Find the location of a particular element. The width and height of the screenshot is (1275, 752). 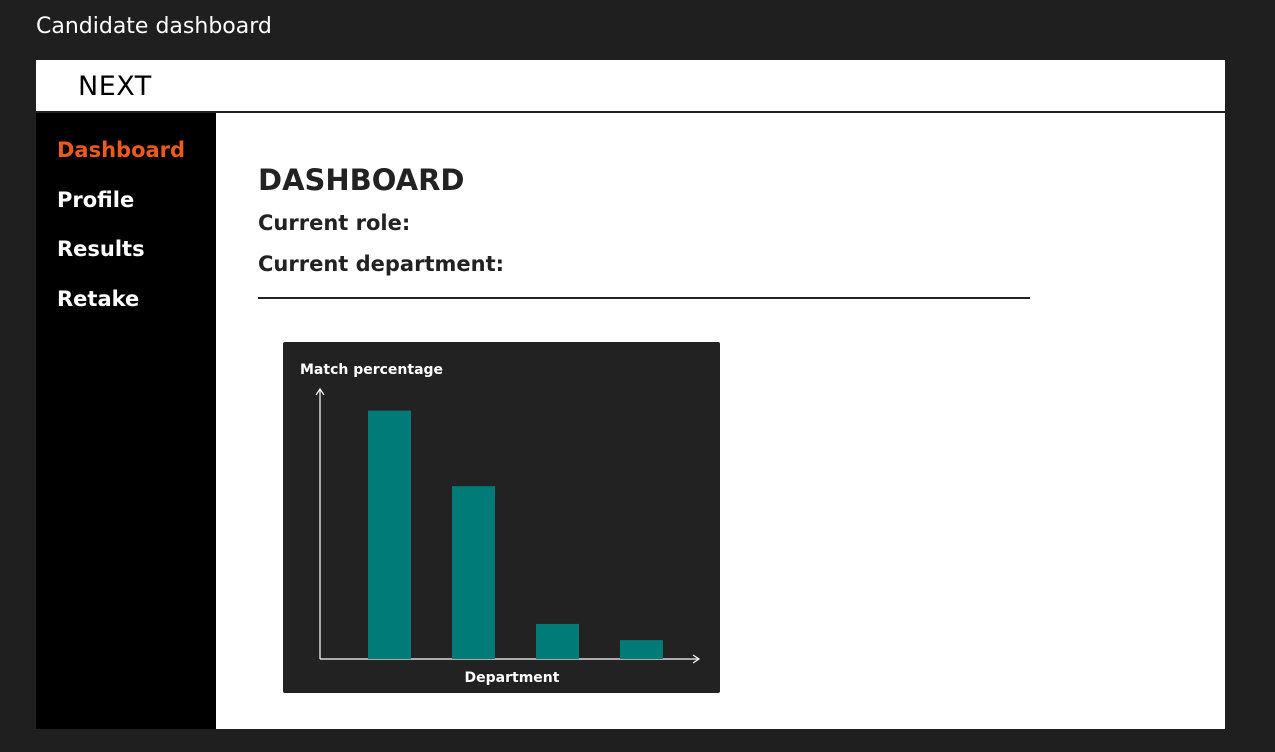

current-role-label: Current role: is located at coordinates (334, 223).